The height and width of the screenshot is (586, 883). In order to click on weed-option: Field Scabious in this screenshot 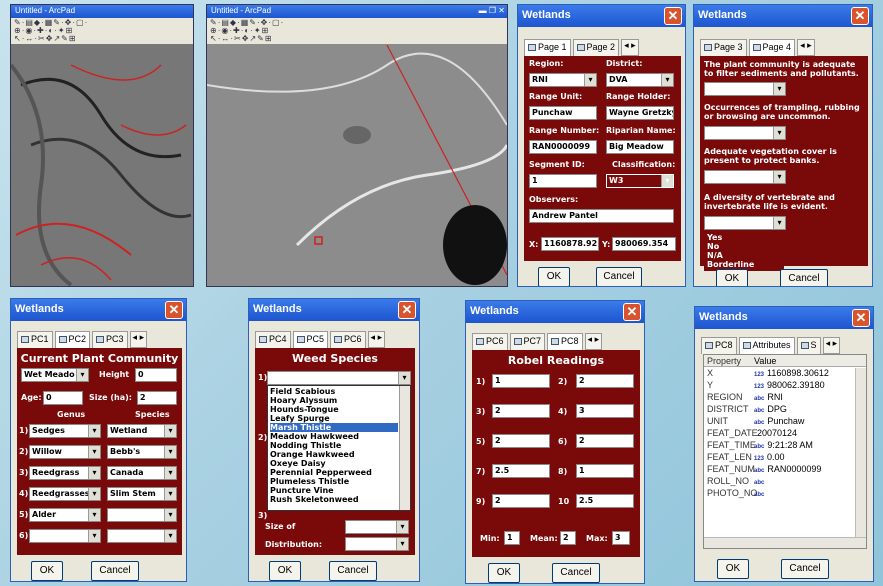, I will do `click(334, 391)`.